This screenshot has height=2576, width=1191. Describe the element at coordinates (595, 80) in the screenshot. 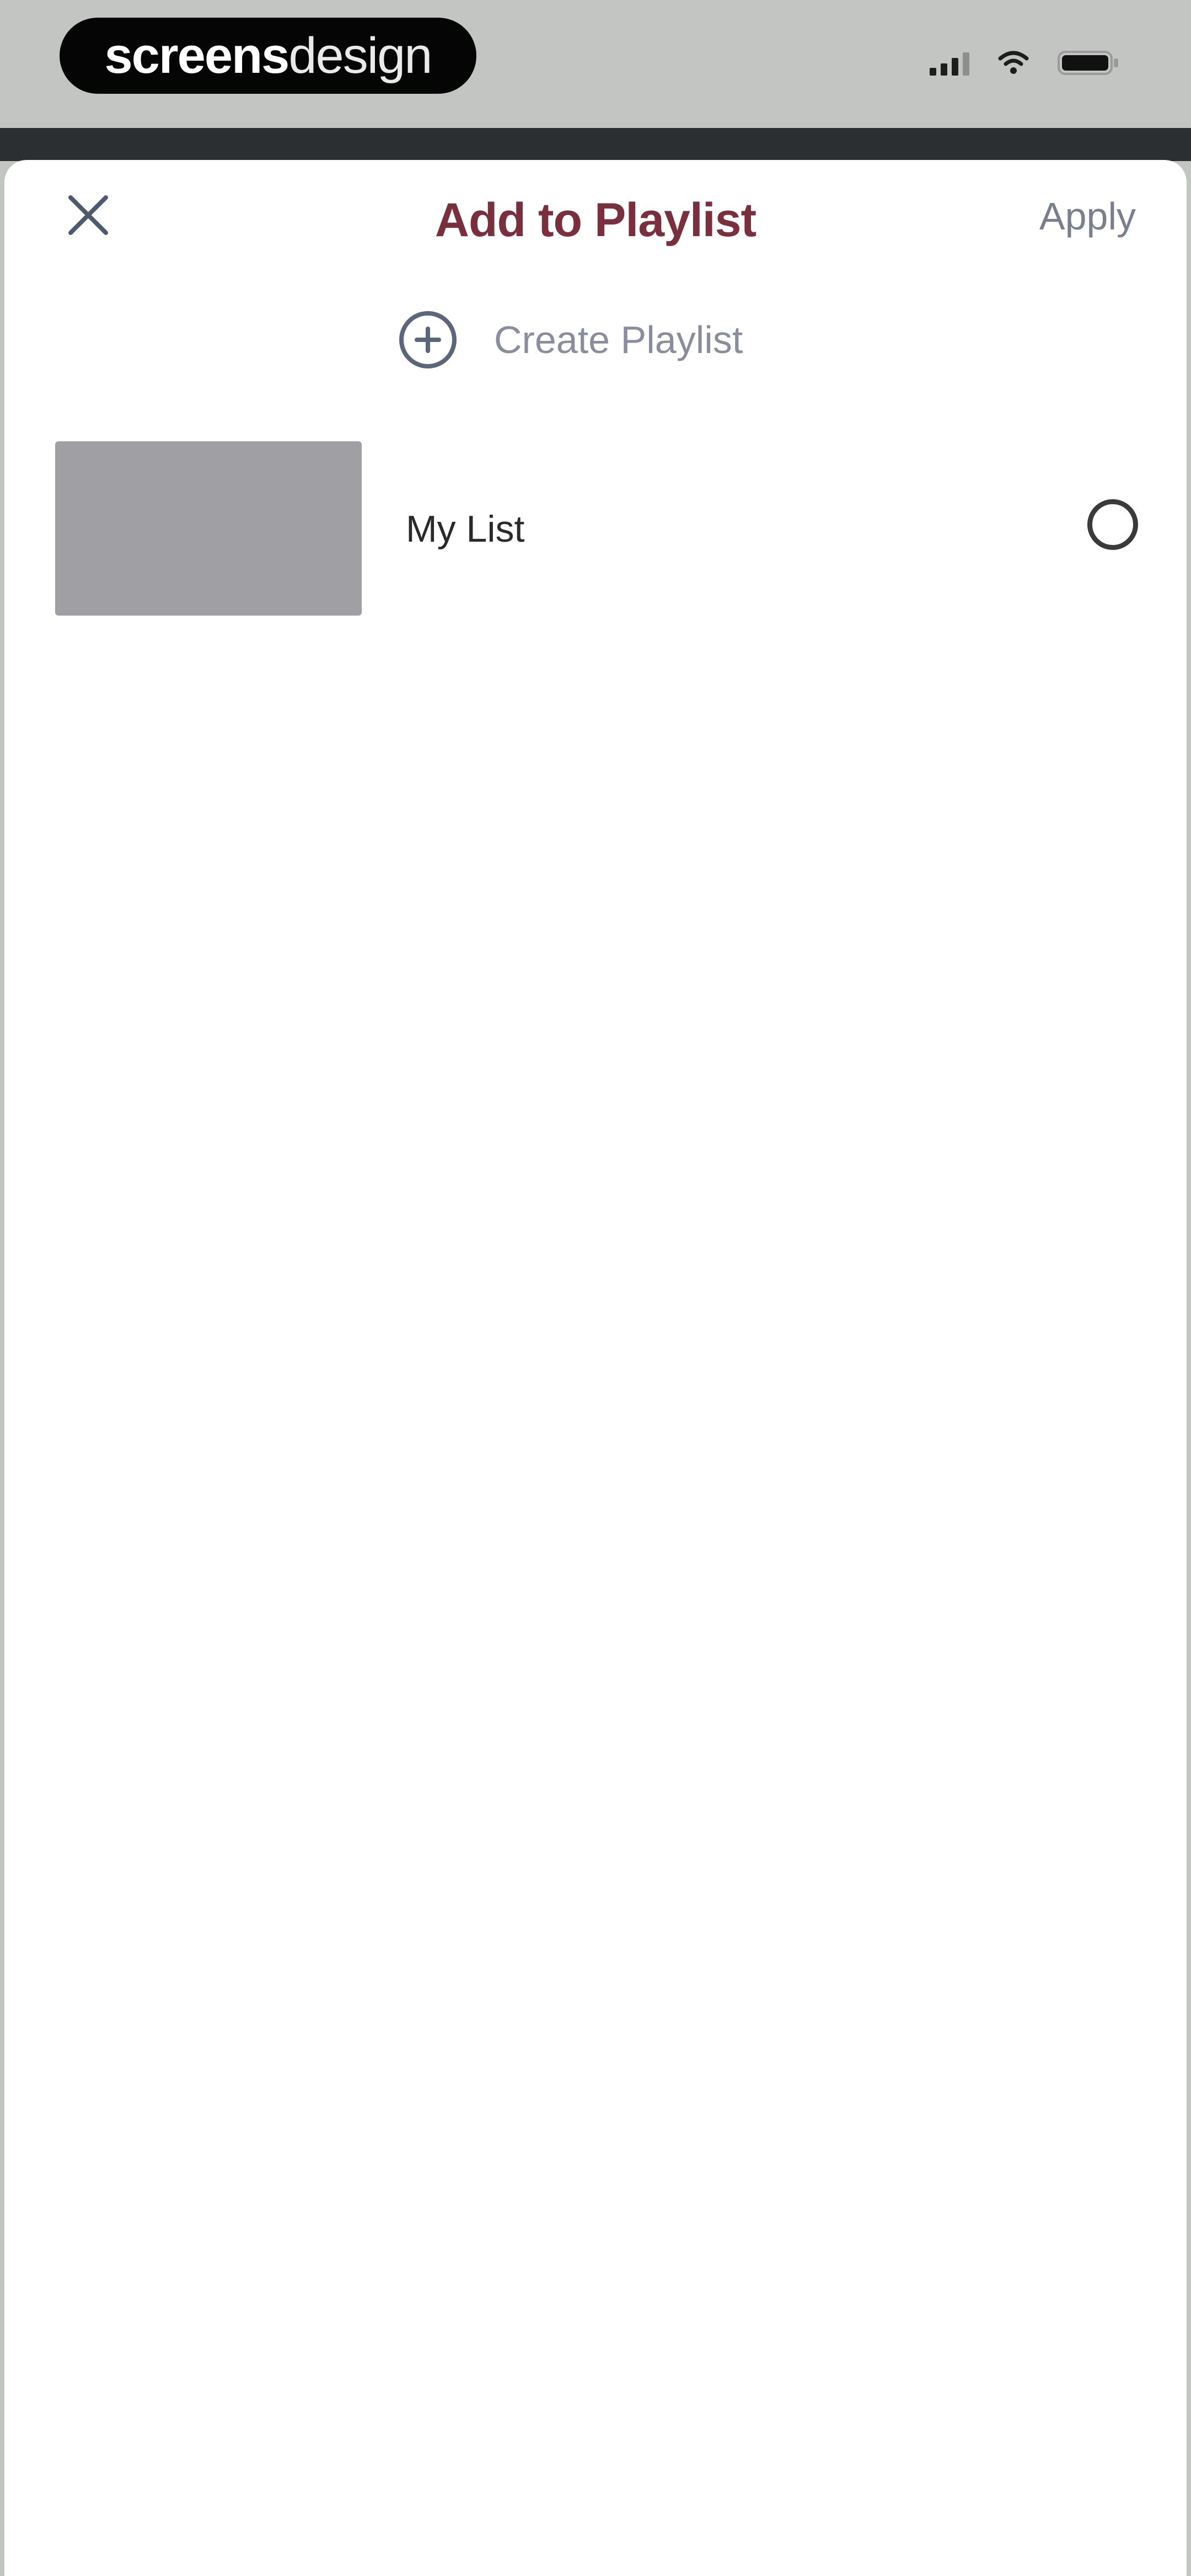

I see `status-bar: screens design` at that location.